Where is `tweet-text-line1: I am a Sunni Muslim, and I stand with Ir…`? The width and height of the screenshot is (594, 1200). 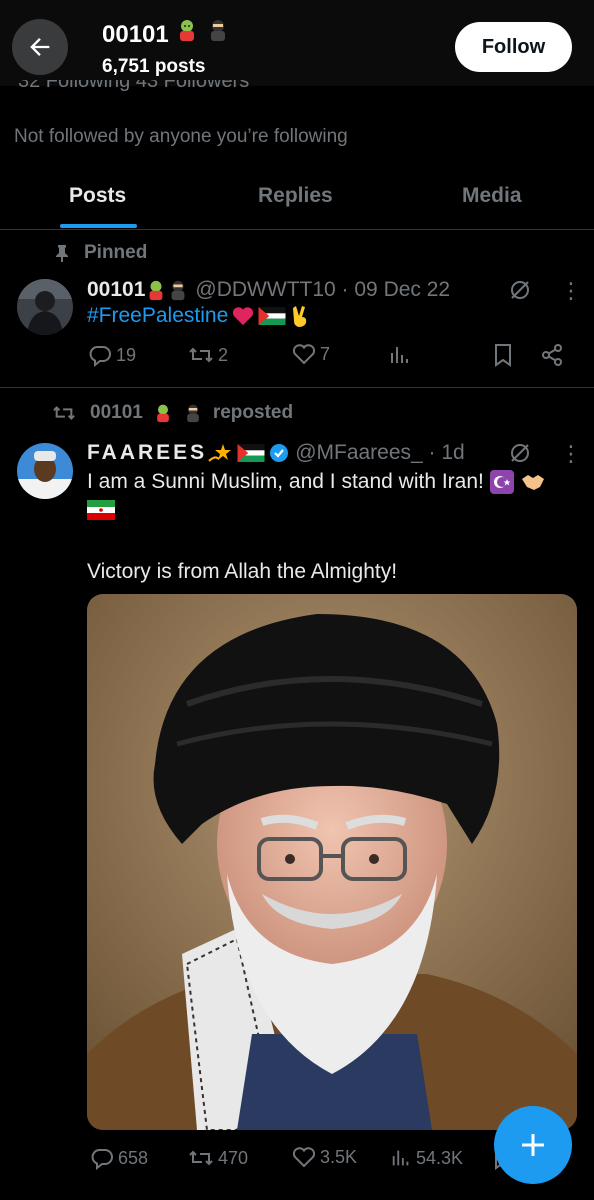 tweet-text-line1: I am a Sunni Muslim, and I stand with Ir… is located at coordinates (285, 481).